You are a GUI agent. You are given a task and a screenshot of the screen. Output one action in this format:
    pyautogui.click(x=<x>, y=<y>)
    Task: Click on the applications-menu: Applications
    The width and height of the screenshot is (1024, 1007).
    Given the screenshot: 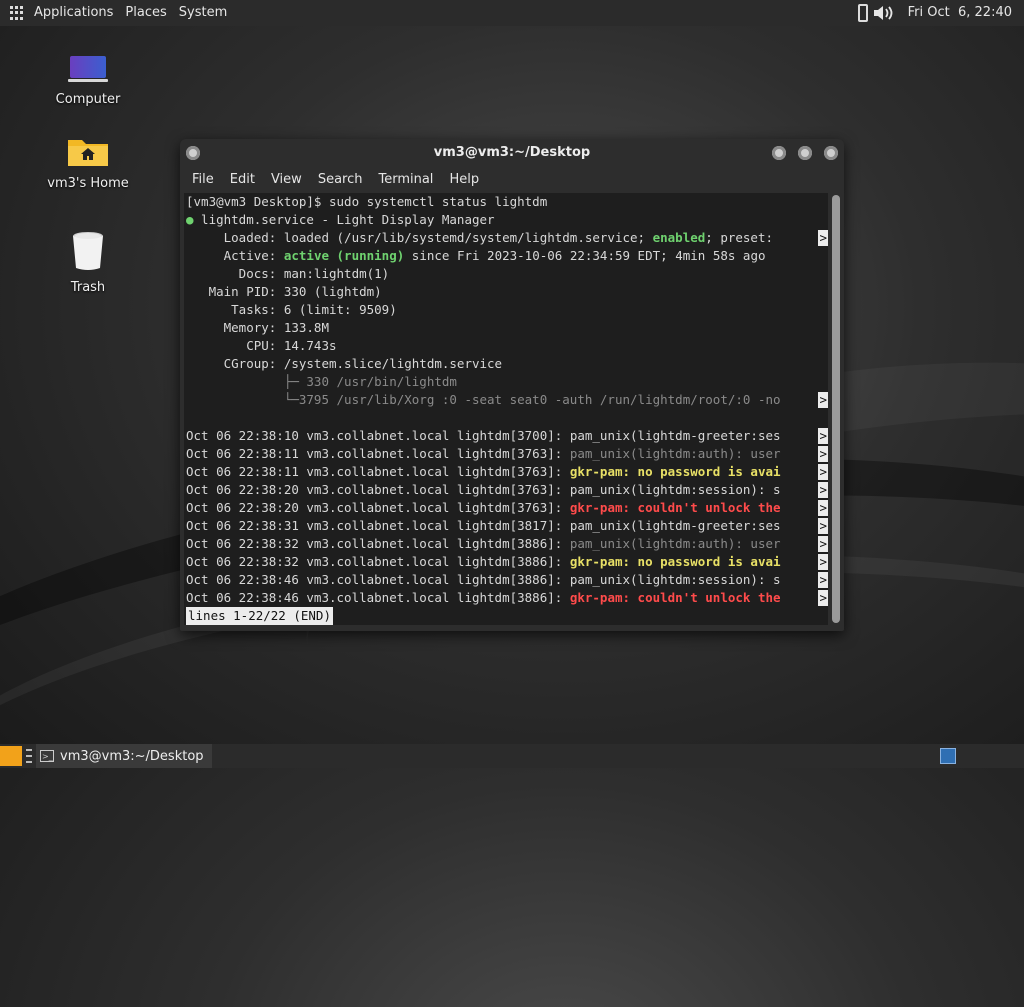 What is the action you would take?
    pyautogui.click(x=73, y=13)
    